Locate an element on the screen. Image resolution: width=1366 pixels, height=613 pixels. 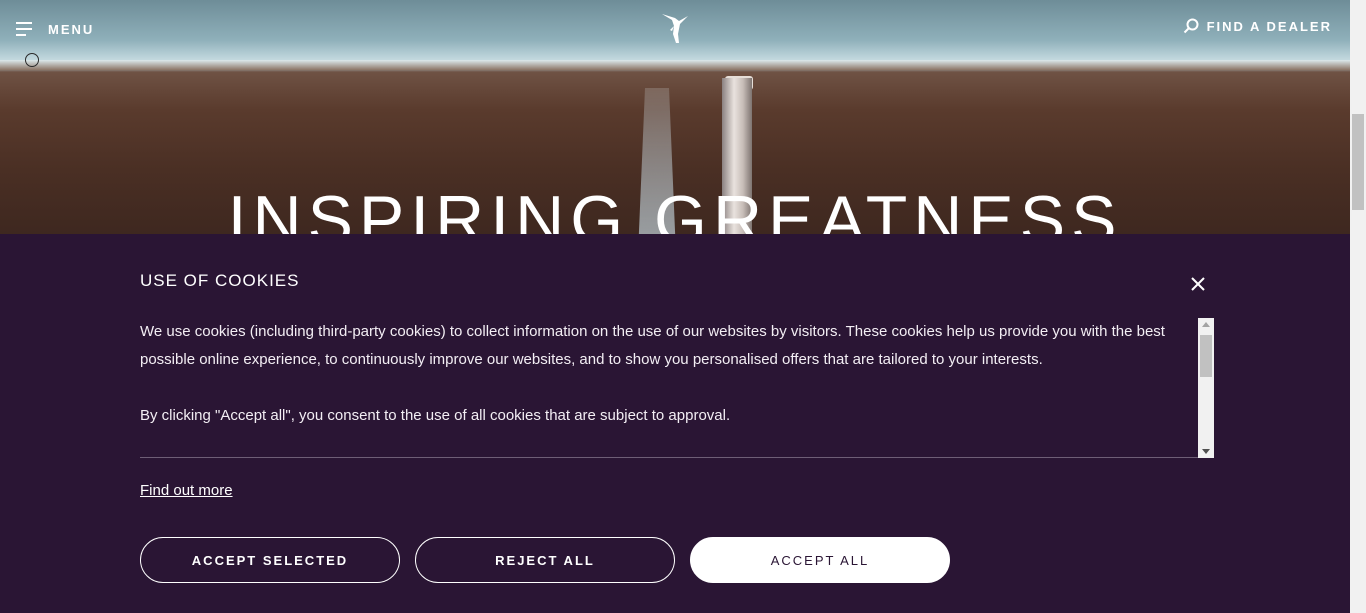
hamburger-icon is located at coordinates (24, 29).